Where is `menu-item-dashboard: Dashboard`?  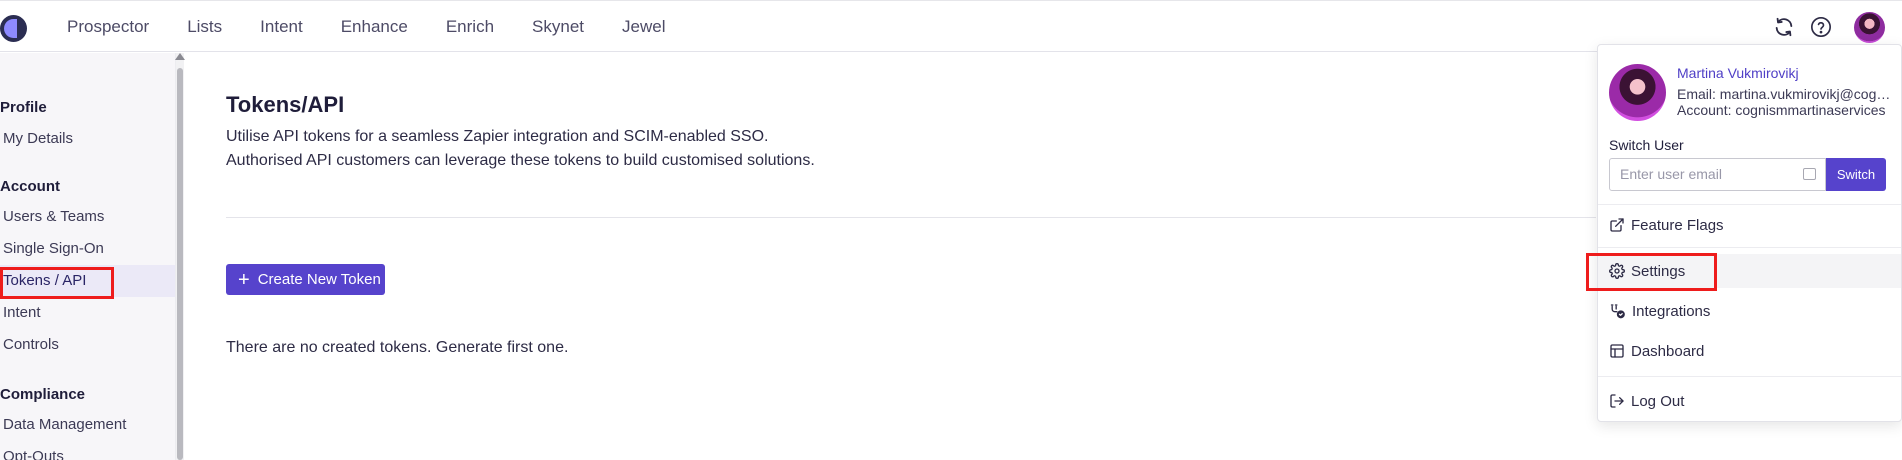
menu-item-dashboard: Dashboard is located at coordinates (1749, 351).